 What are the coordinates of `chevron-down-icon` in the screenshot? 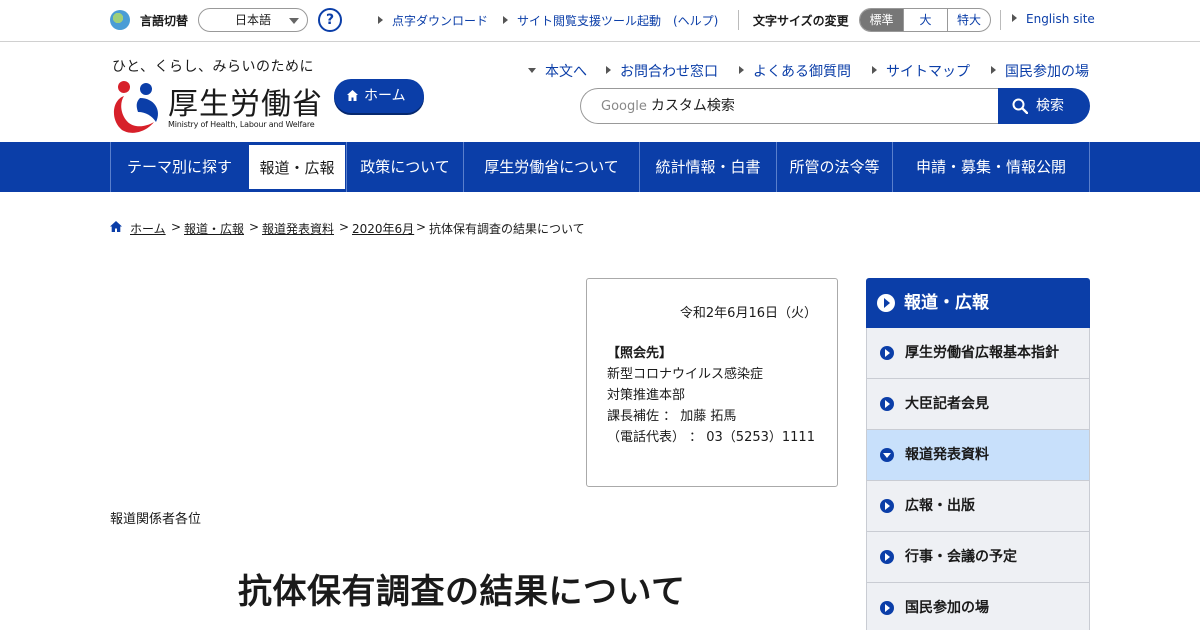 It's located at (294, 21).